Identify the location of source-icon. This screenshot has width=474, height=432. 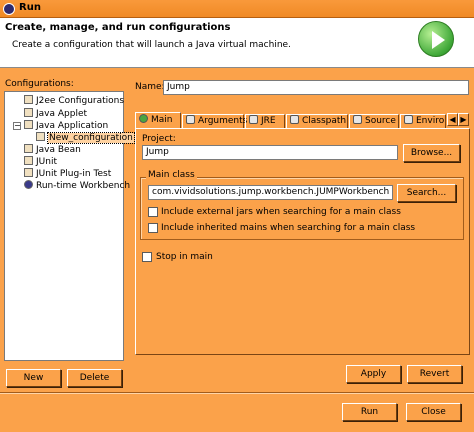
(357, 119).